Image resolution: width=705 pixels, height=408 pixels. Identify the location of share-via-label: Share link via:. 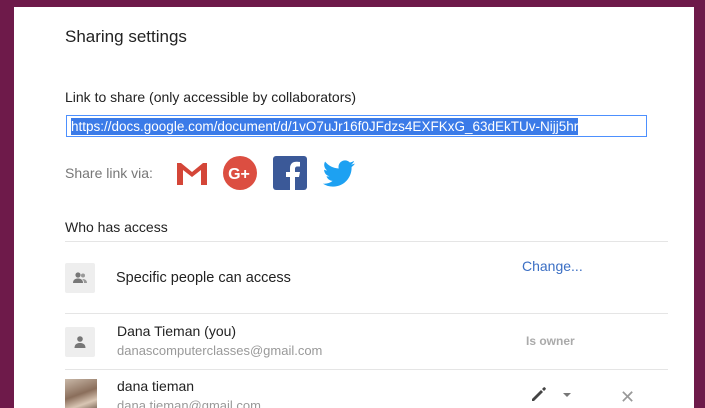
(109, 173).